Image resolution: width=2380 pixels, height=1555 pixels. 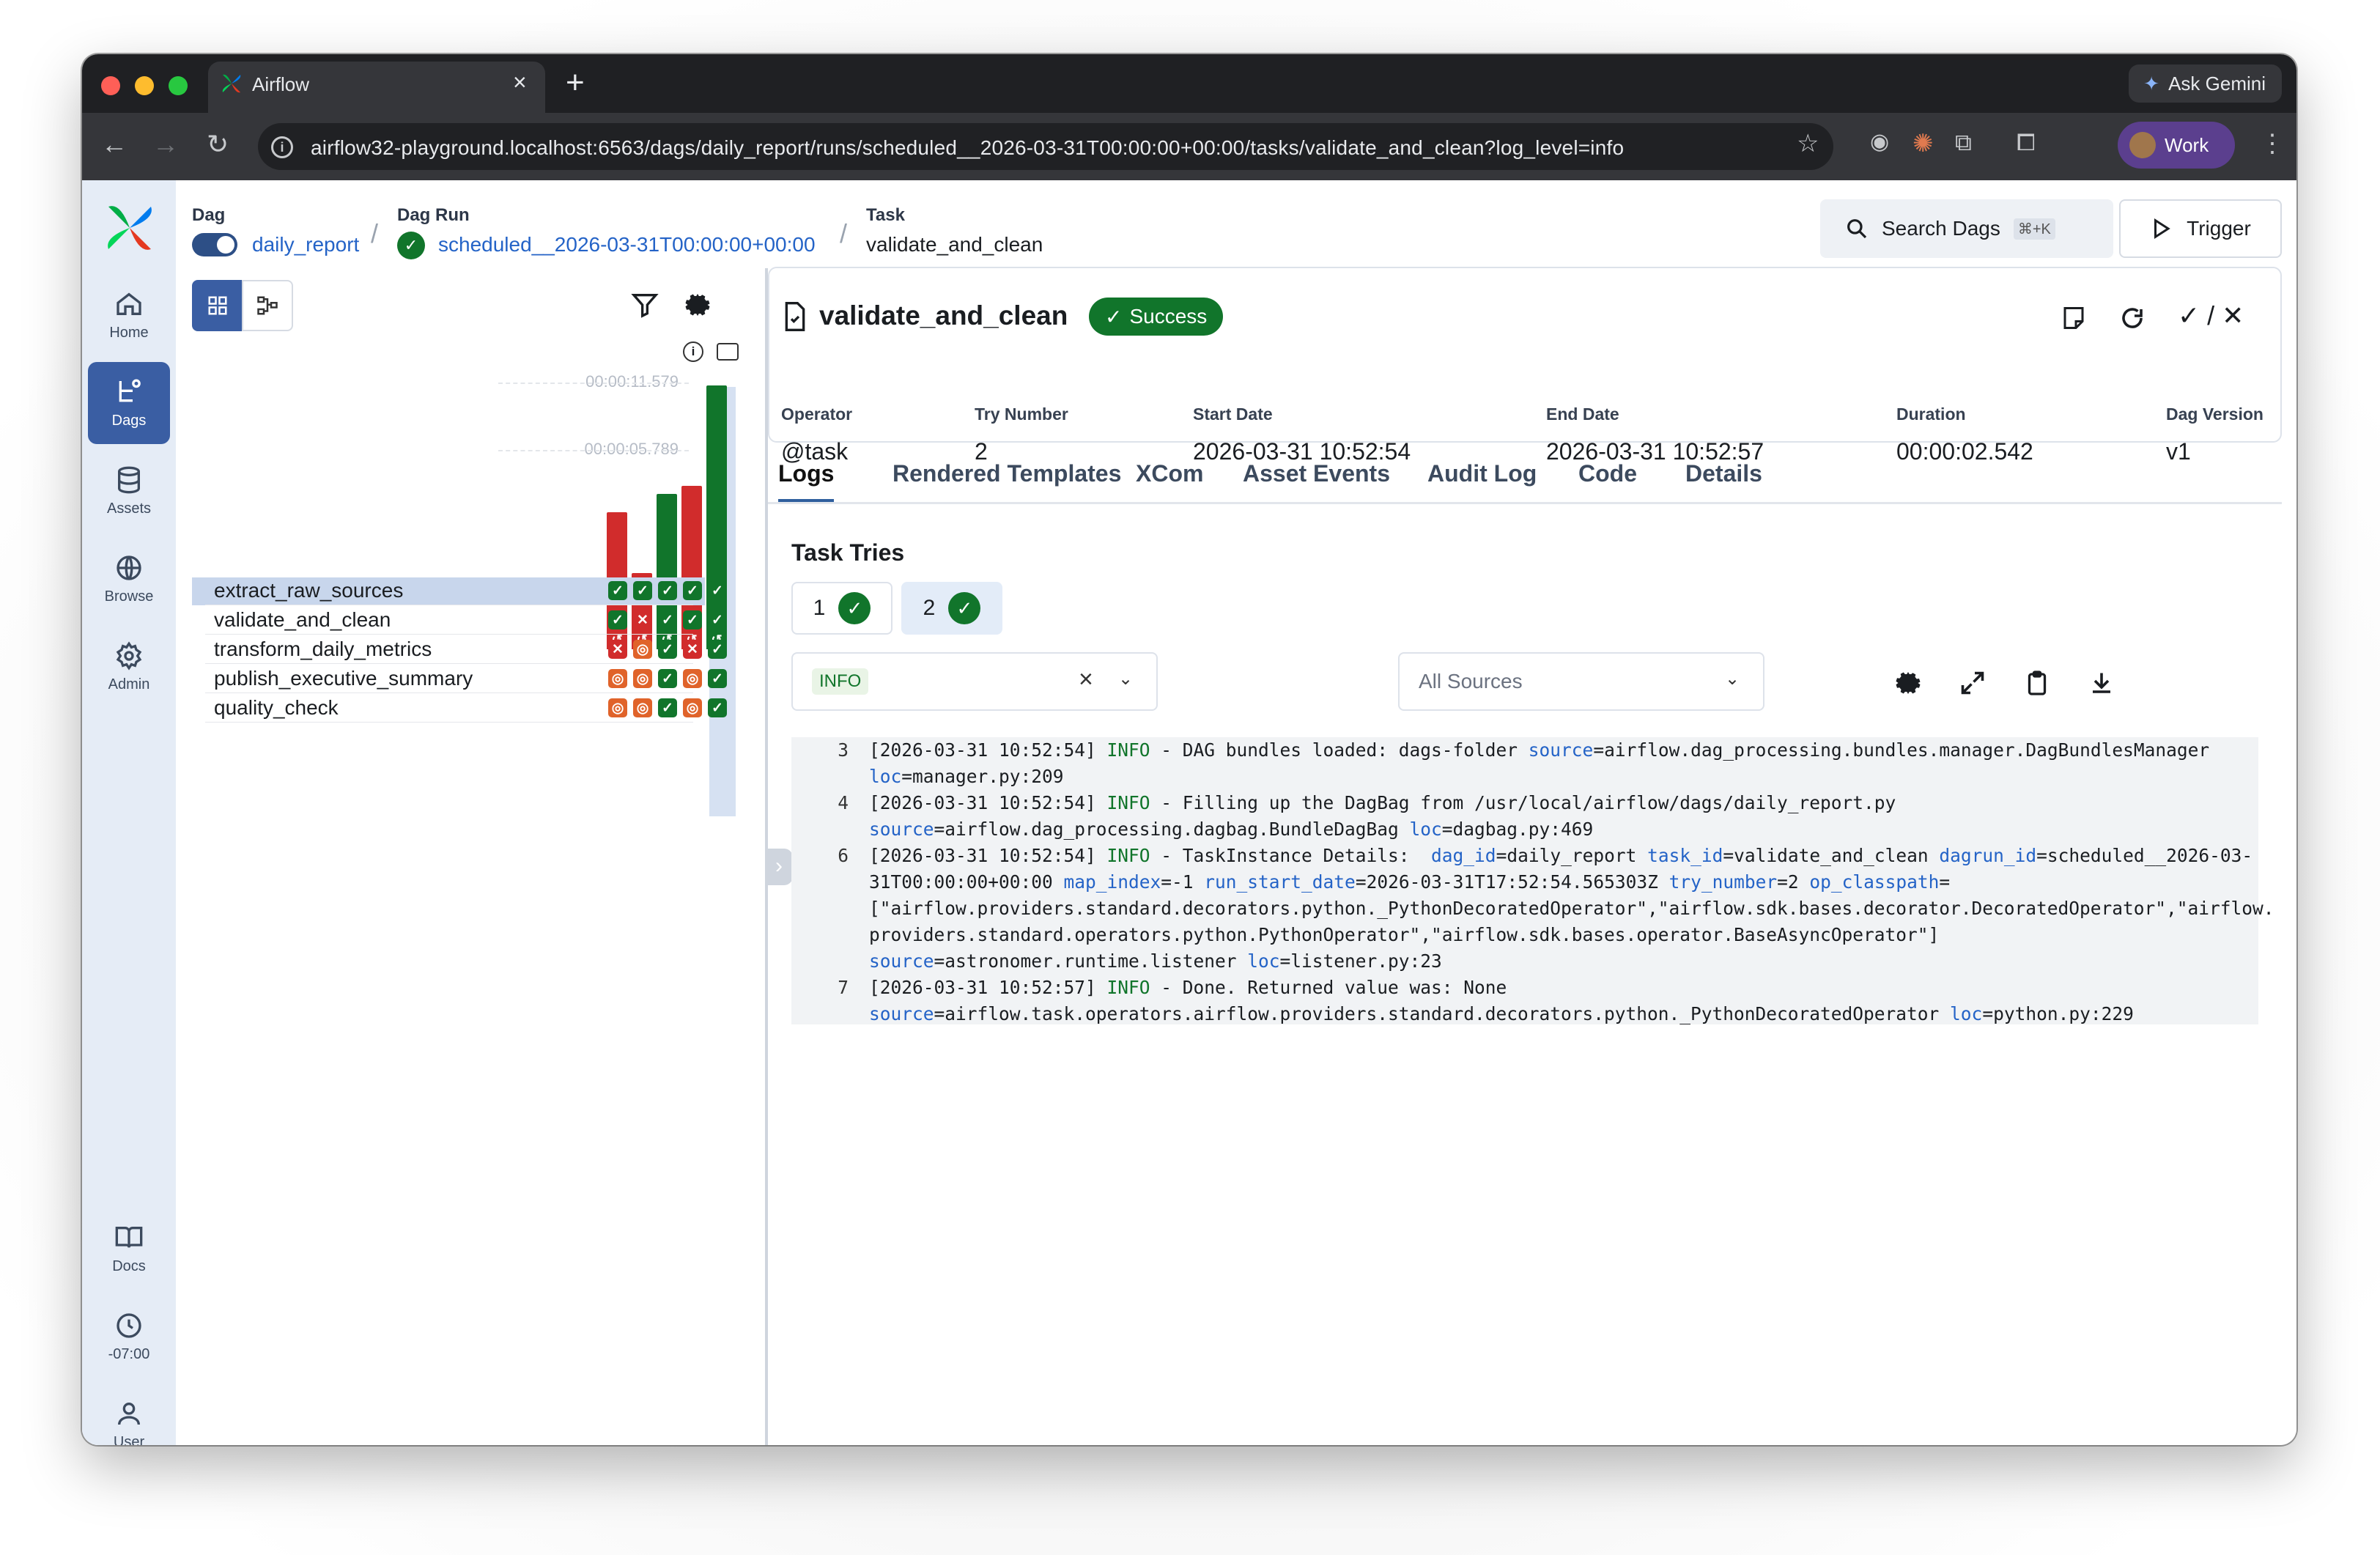 I want to click on info-icon: i, so click(x=693, y=352).